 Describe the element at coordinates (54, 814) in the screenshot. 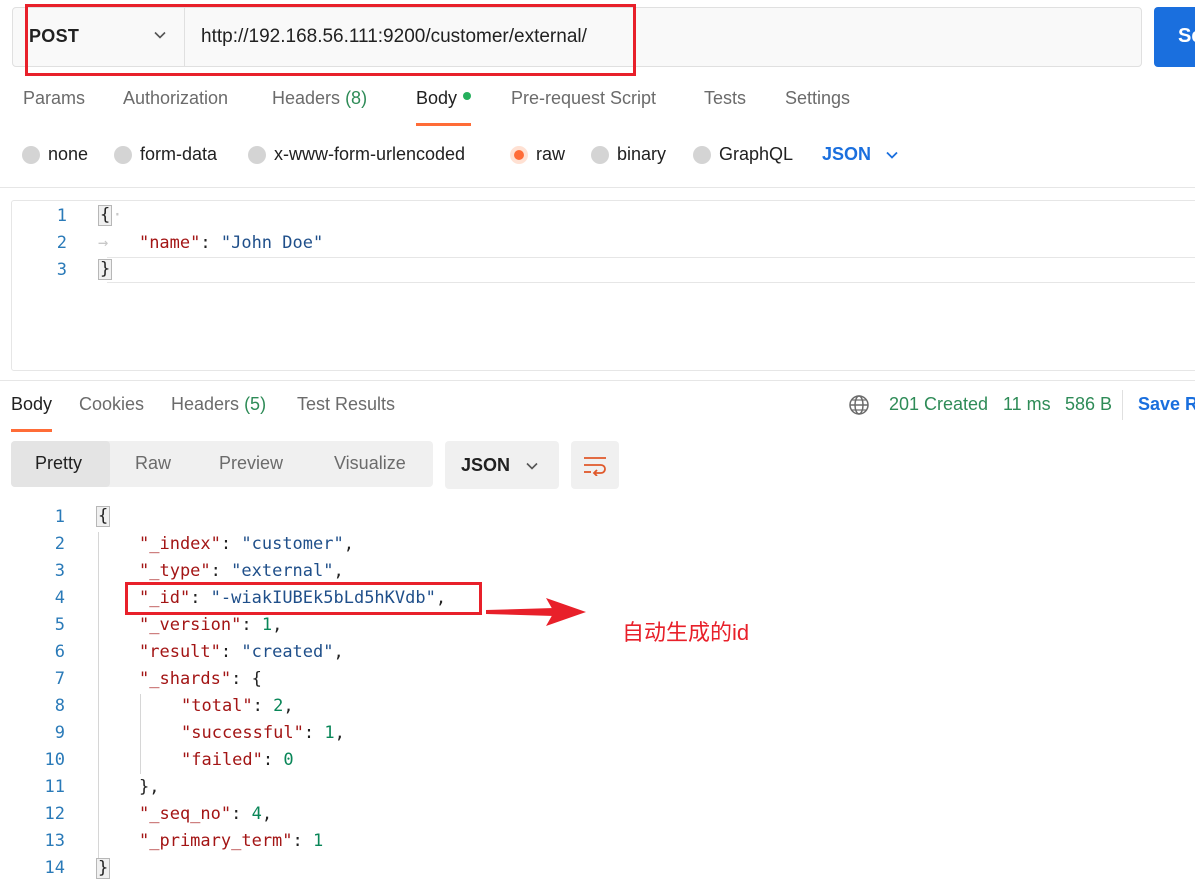

I see `line-number: 12` at that location.